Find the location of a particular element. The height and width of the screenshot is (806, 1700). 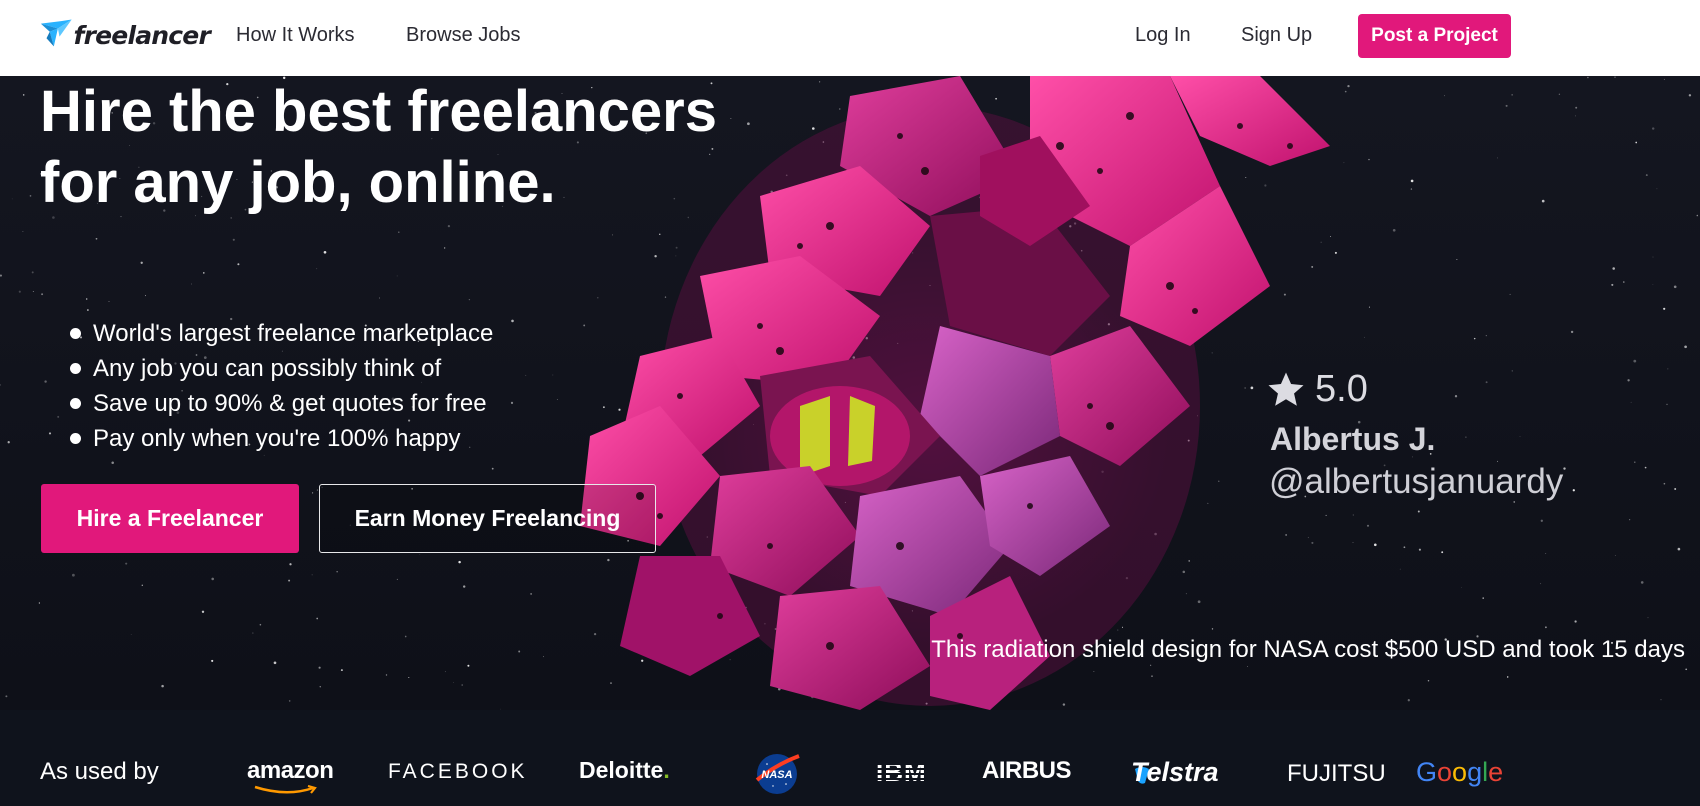

hero-bullet: Any job you can possibly think of is located at coordinates (281, 368).